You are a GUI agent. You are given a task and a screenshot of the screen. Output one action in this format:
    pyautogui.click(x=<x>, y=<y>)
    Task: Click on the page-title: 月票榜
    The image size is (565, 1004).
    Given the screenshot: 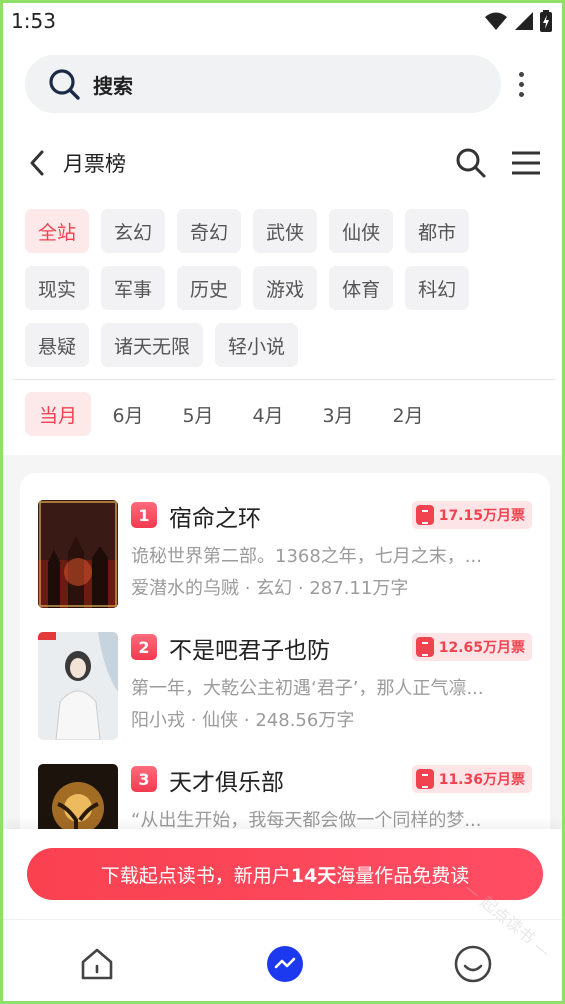 What is the action you would take?
    pyautogui.click(x=94, y=164)
    